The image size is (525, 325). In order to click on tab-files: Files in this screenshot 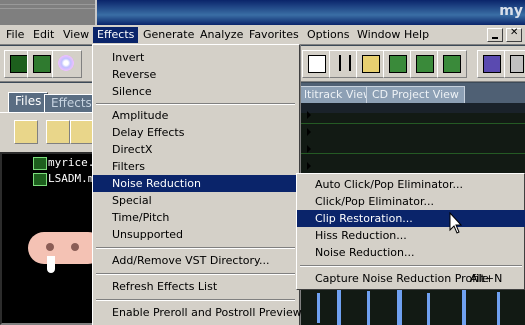, I will do `click(28, 102)`.